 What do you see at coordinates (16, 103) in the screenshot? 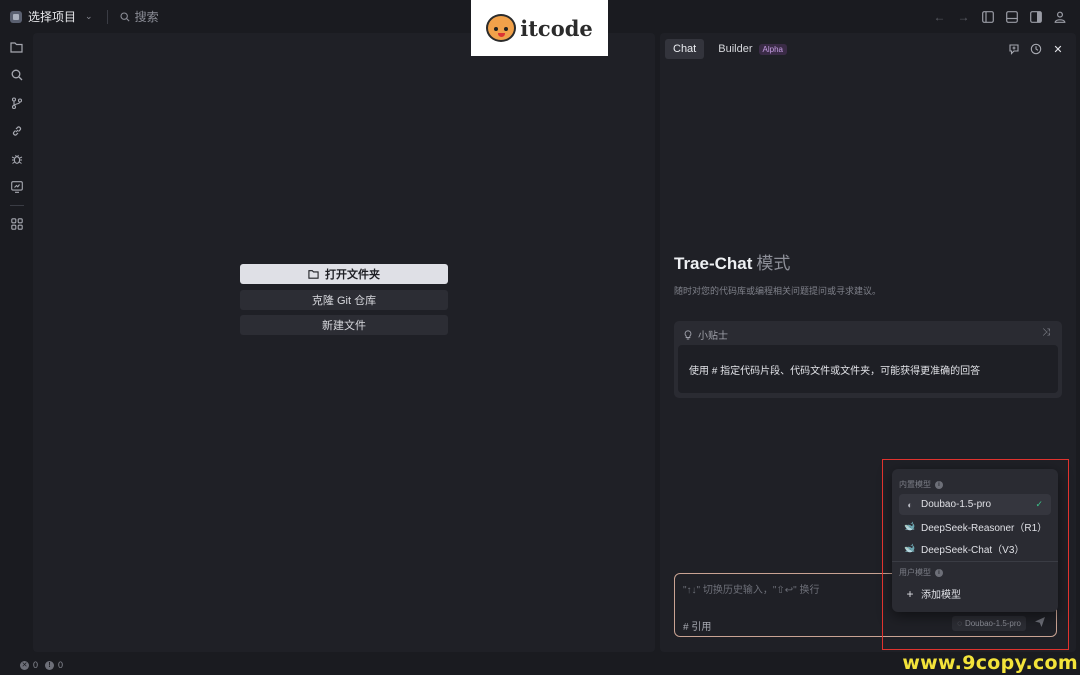
I see `source-control-icon` at bounding box center [16, 103].